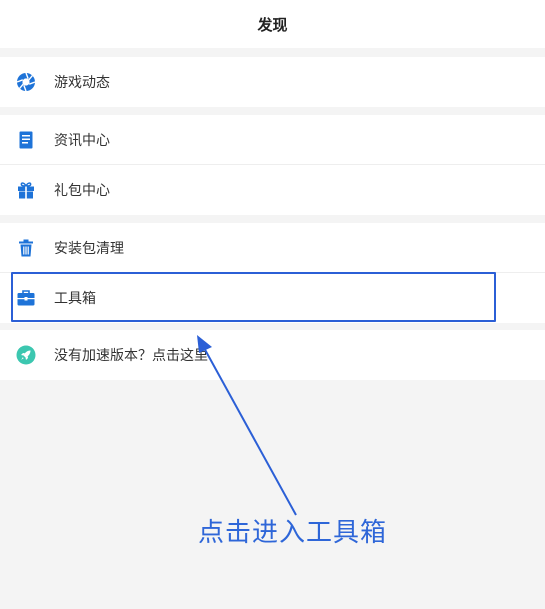 The height and width of the screenshot is (609, 545). What do you see at coordinates (26, 355) in the screenshot?
I see `rocket-icon` at bounding box center [26, 355].